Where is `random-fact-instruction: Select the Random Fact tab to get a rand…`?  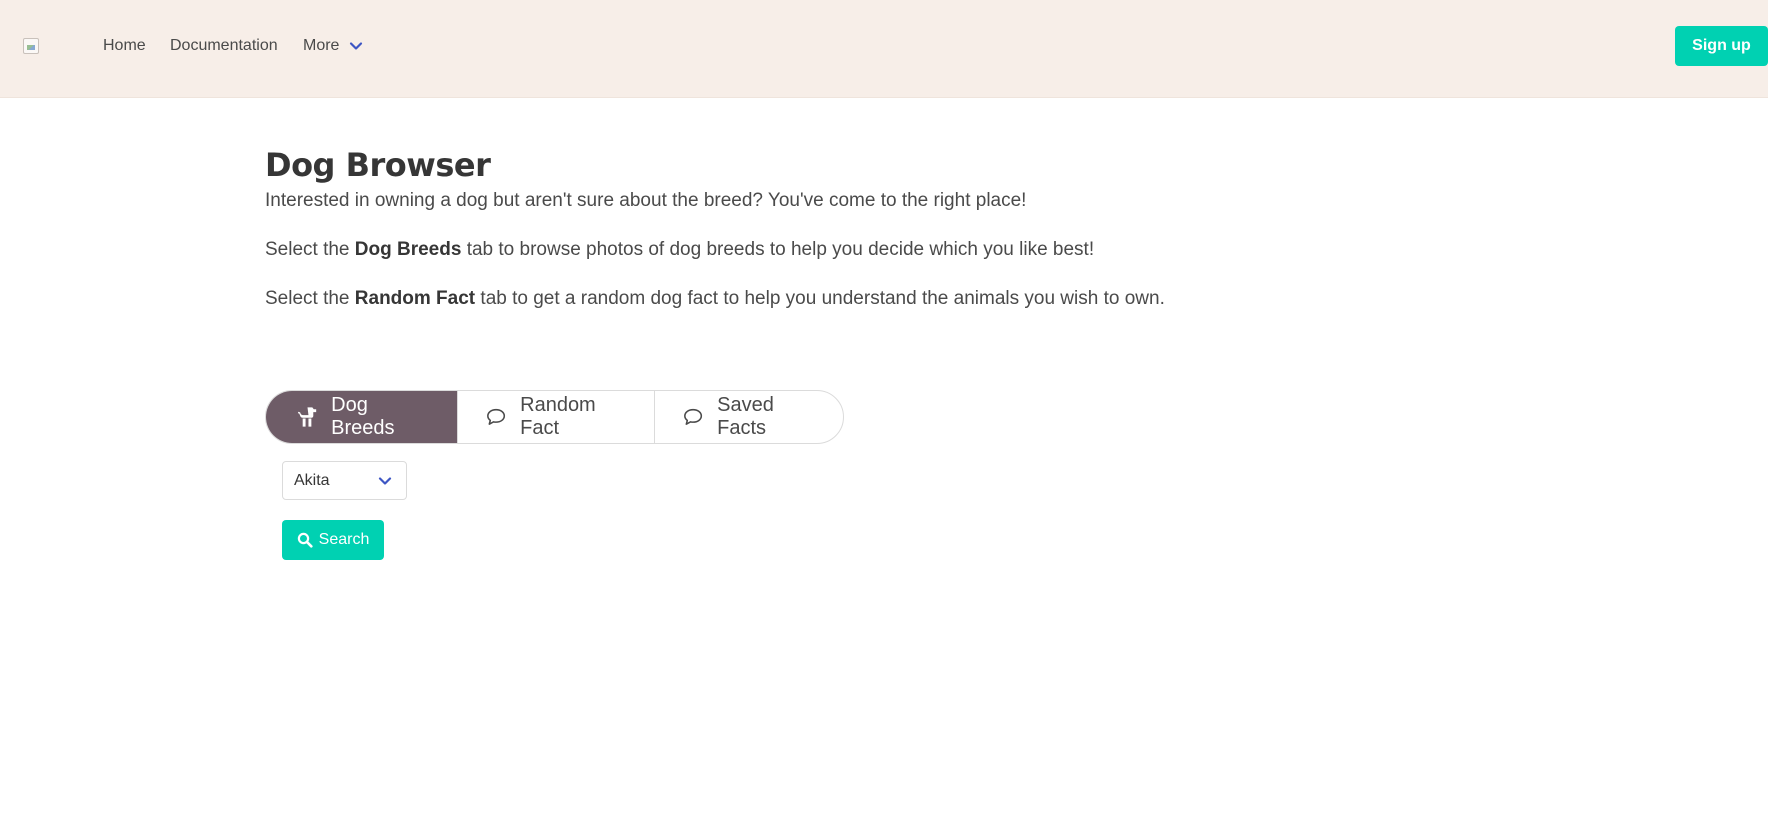 random-fact-instruction: Select the Random Fact tab to get a rand… is located at coordinates (715, 299).